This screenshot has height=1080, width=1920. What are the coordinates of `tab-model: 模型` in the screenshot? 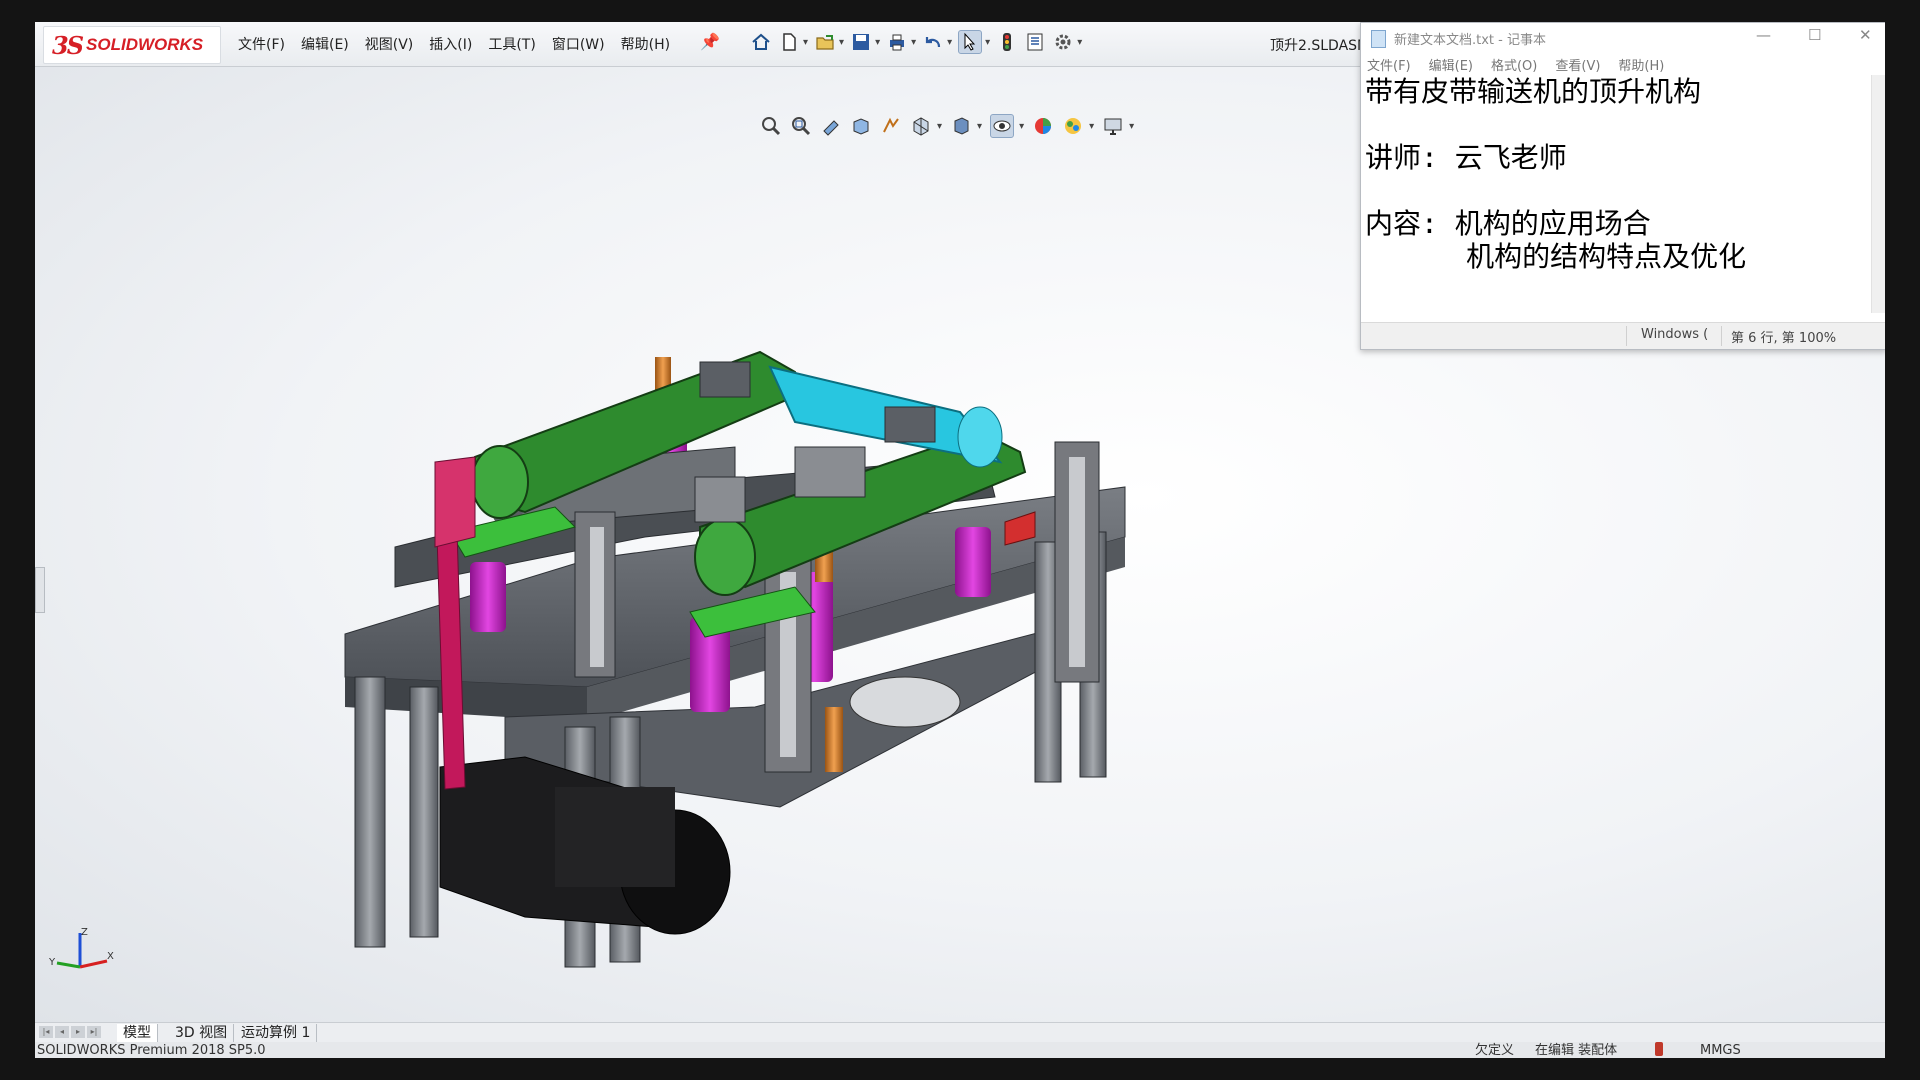 It's located at (137, 1033).